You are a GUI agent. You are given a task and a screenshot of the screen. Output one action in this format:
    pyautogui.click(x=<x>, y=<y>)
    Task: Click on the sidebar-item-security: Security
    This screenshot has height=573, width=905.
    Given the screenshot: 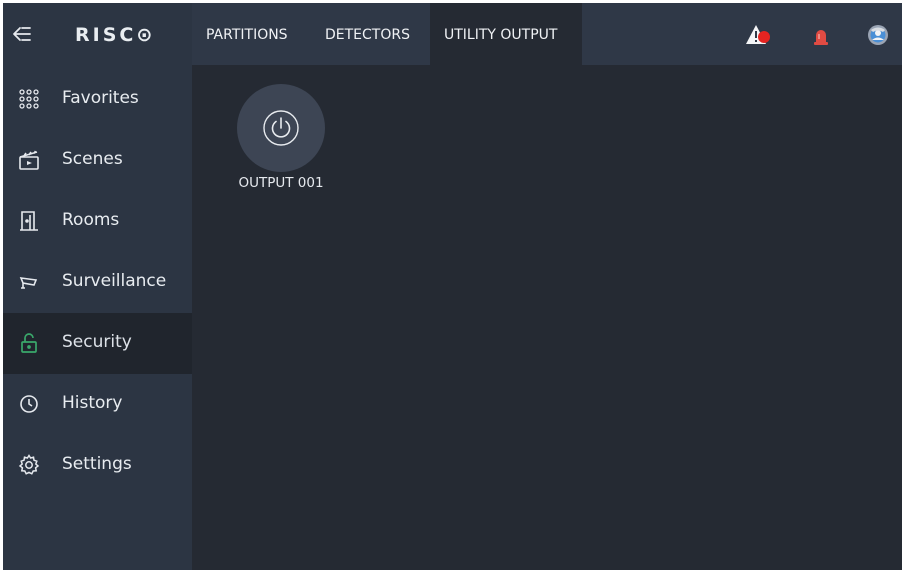 What is the action you would take?
    pyautogui.click(x=97, y=343)
    